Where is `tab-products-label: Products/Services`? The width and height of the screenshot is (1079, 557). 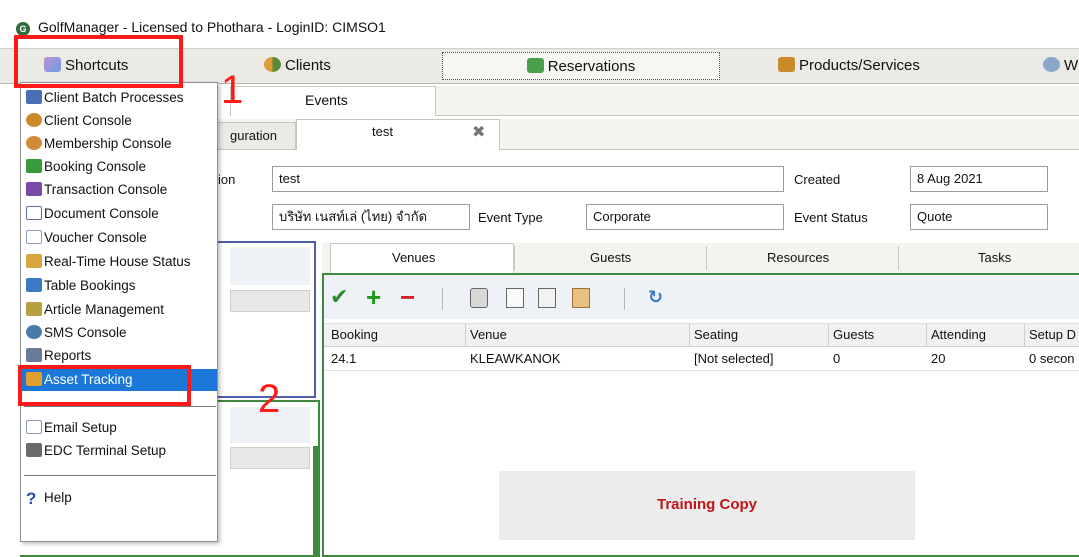
tab-products-label: Products/Services is located at coordinates (859, 65).